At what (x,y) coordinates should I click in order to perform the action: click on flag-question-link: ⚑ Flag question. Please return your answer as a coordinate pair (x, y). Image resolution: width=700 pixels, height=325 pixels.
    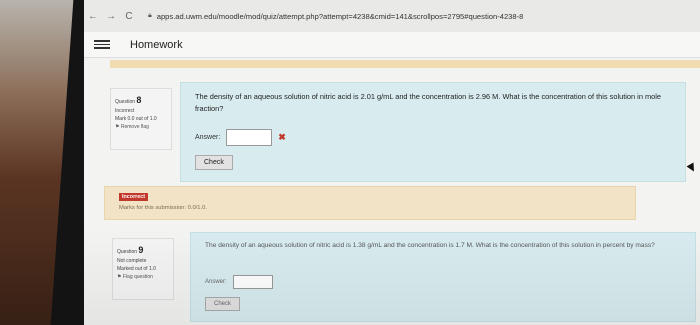
    Looking at the image, I should click on (143, 277).